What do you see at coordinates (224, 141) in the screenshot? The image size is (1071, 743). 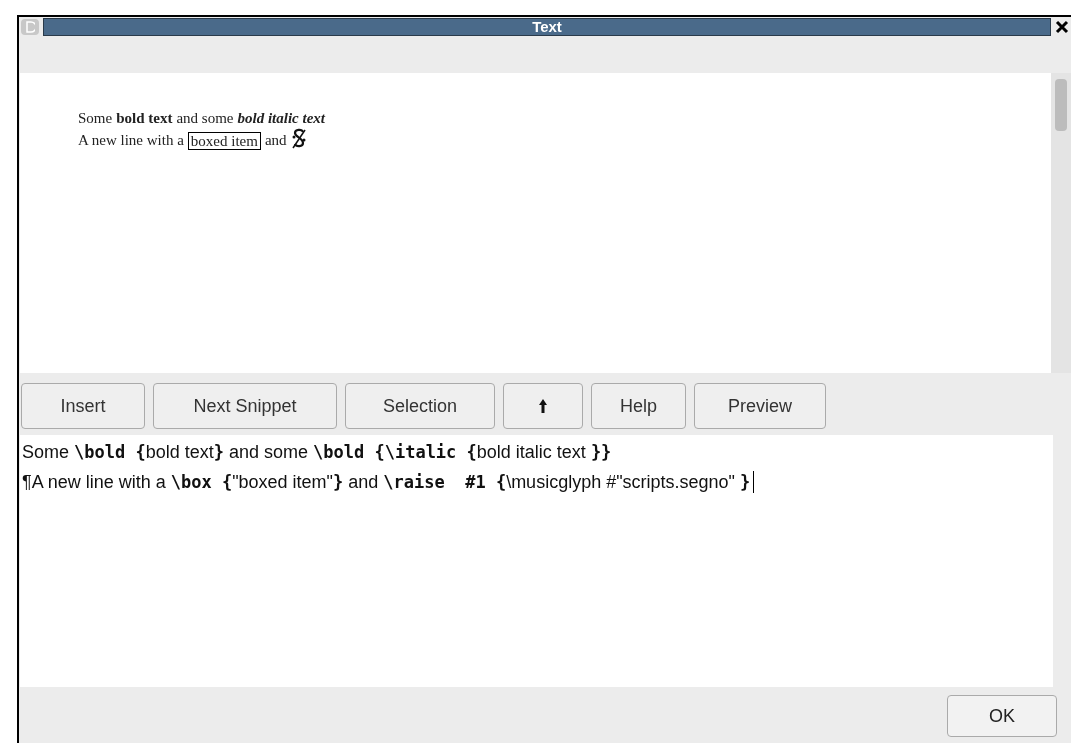 I see `boxed-text: boxed item` at bounding box center [224, 141].